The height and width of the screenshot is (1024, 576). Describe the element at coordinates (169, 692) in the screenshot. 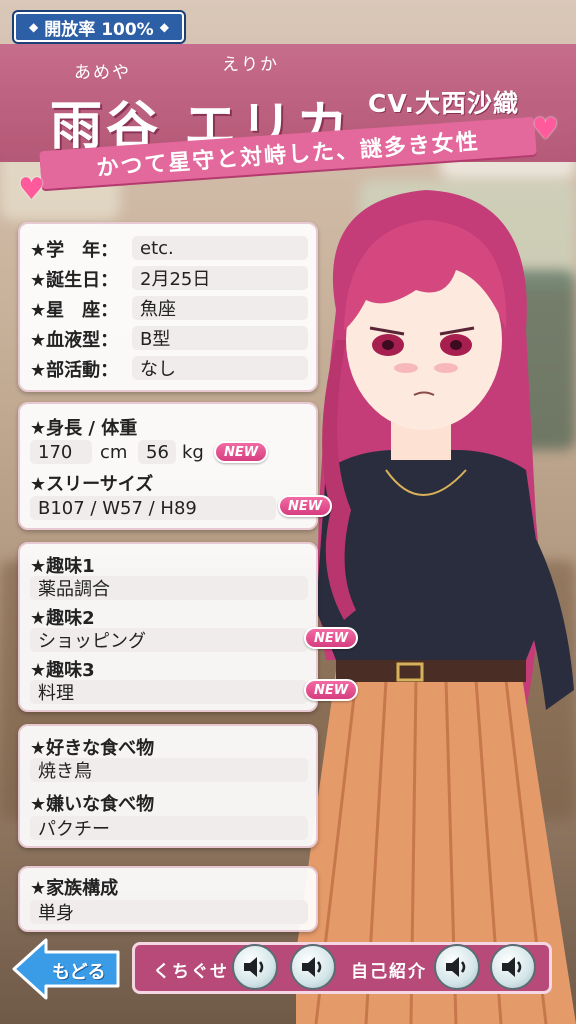

I see `hobby3-value: 料理` at that location.